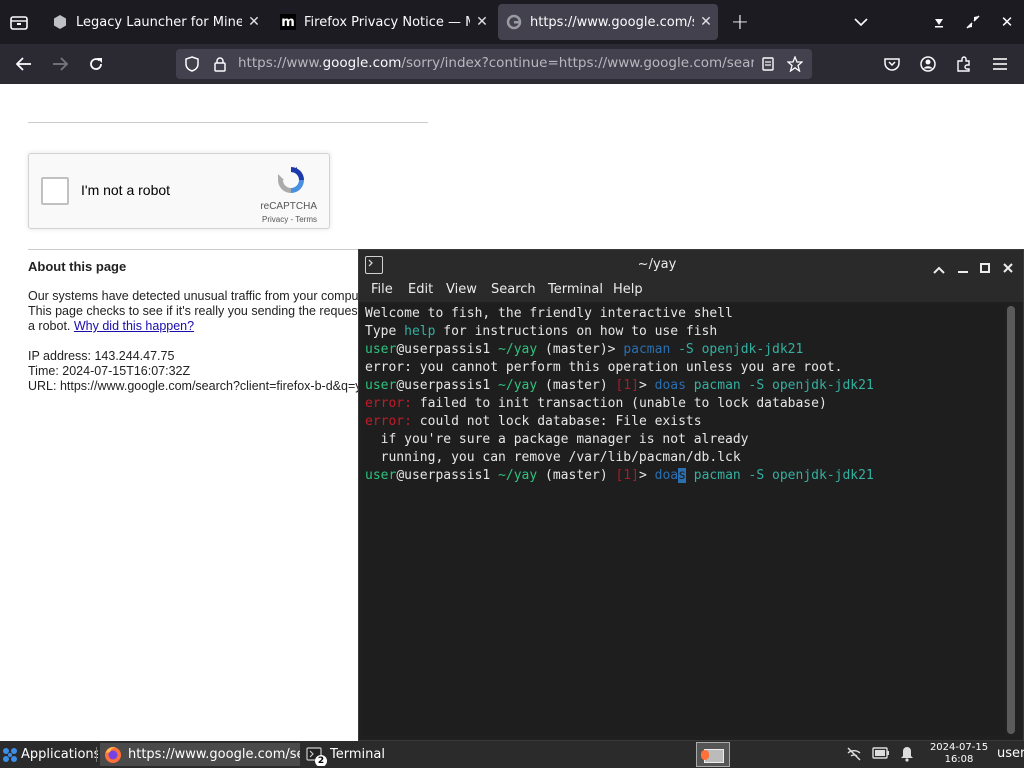 This screenshot has width=1024, height=768. I want to click on close-window-icon: ✕, so click(1007, 22).